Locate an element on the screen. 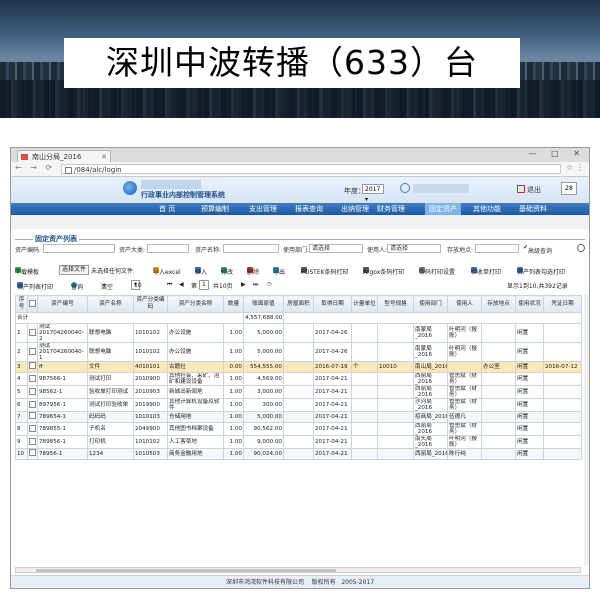 The image size is (600, 600). row-checkbox-cell is located at coordinates (32, 367).